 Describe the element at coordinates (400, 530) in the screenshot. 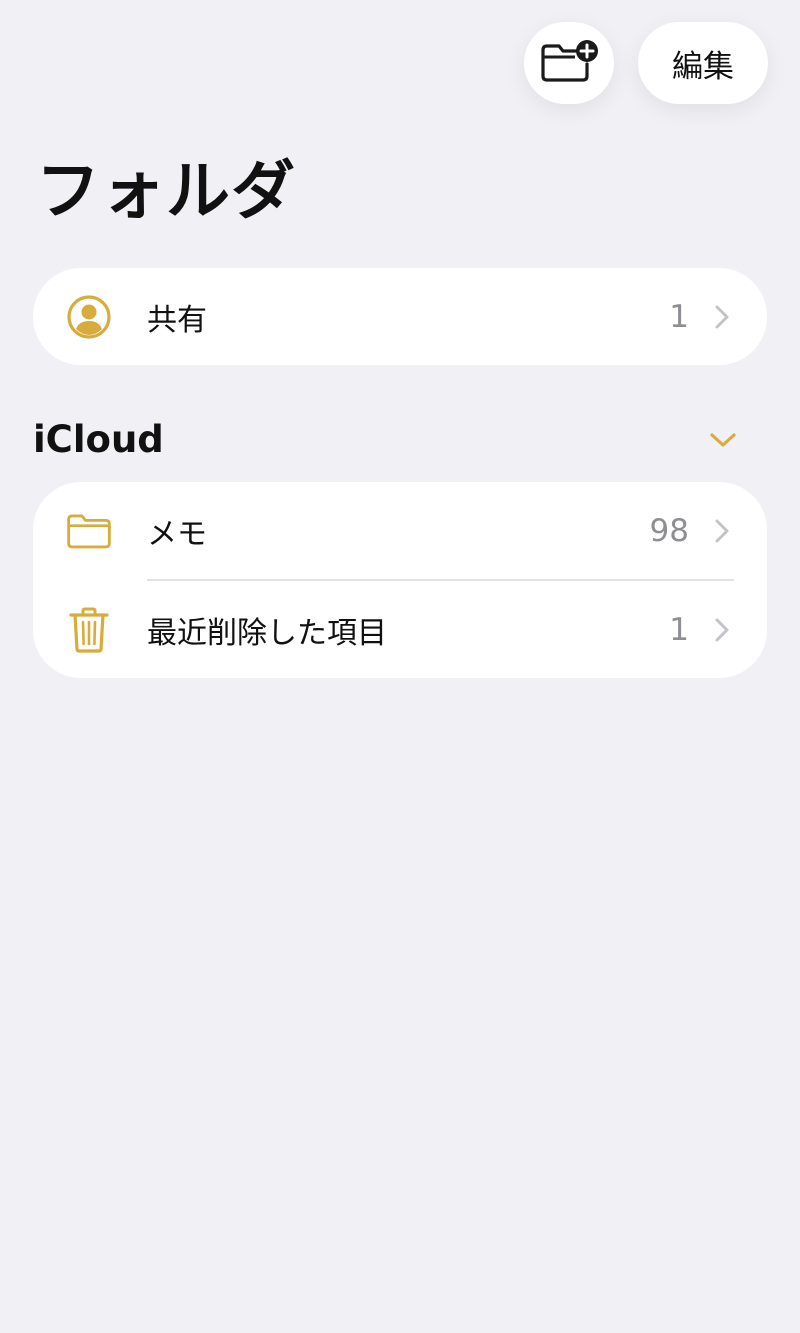

I see `folder-row-notes: メモ 98` at that location.